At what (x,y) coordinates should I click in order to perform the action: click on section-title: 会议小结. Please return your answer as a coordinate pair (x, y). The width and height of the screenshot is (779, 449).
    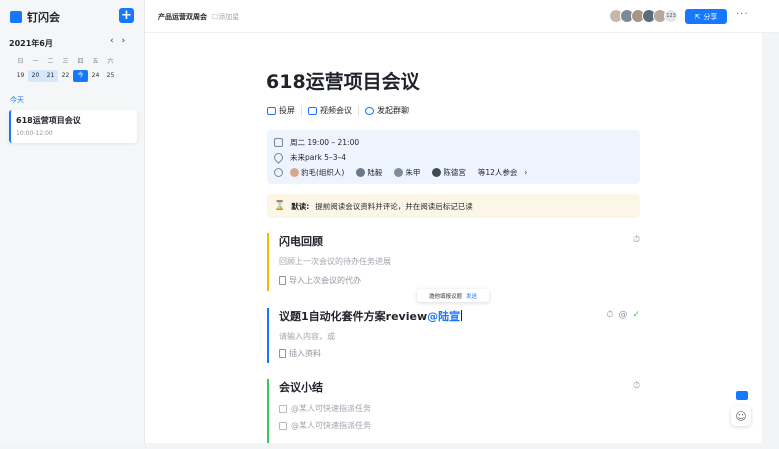
    Looking at the image, I should click on (301, 387).